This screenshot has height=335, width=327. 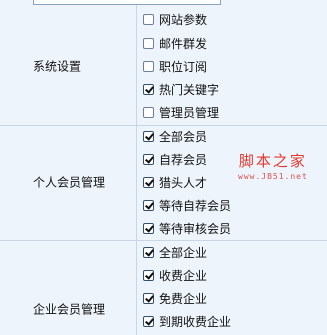 I want to click on option-row: 网站参数, so click(x=175, y=19).